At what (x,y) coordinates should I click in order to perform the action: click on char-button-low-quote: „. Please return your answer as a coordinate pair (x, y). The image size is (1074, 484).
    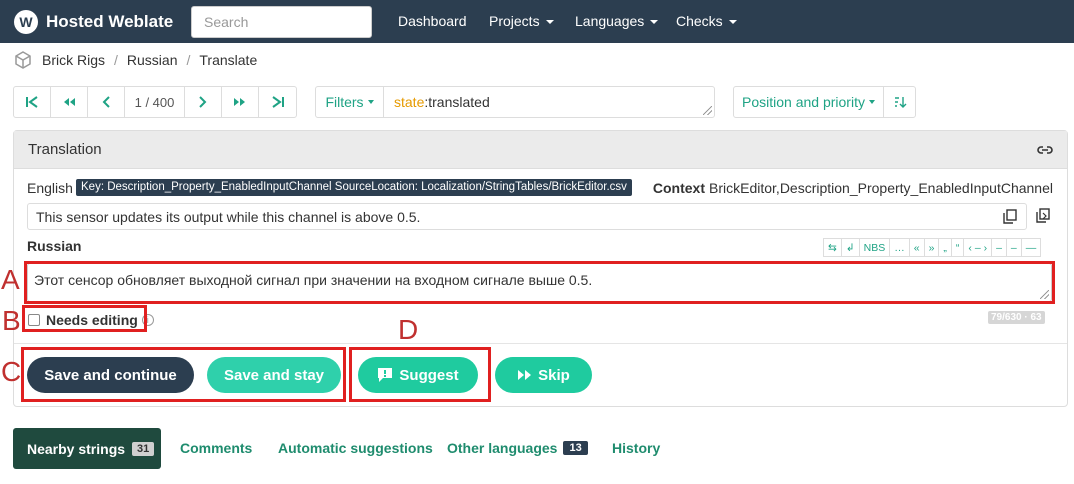
    Looking at the image, I should click on (945, 247).